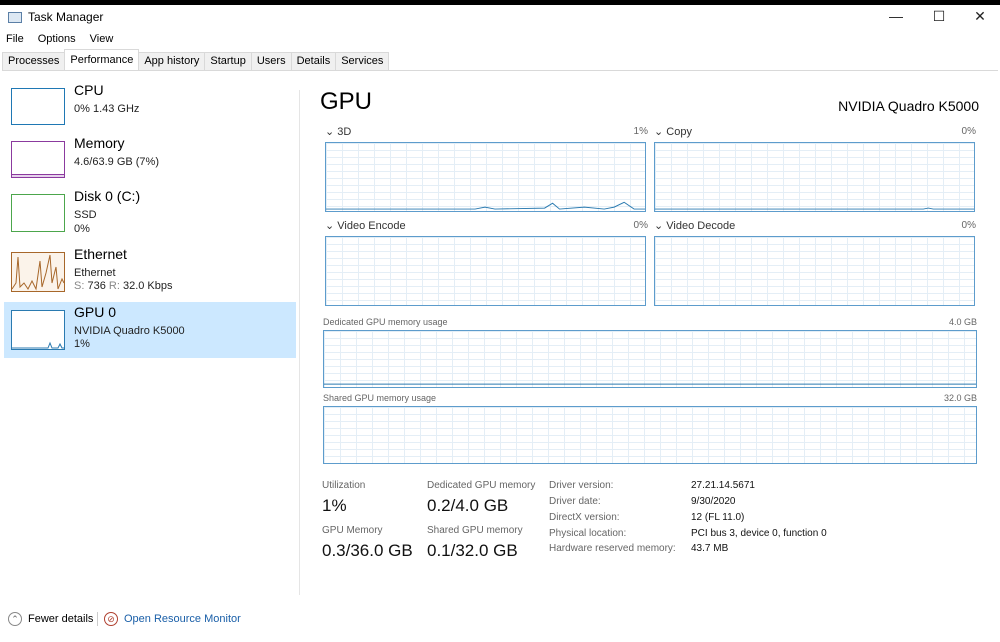  I want to click on shared-stat-value: 0.1/32.0 GB, so click(472, 550).